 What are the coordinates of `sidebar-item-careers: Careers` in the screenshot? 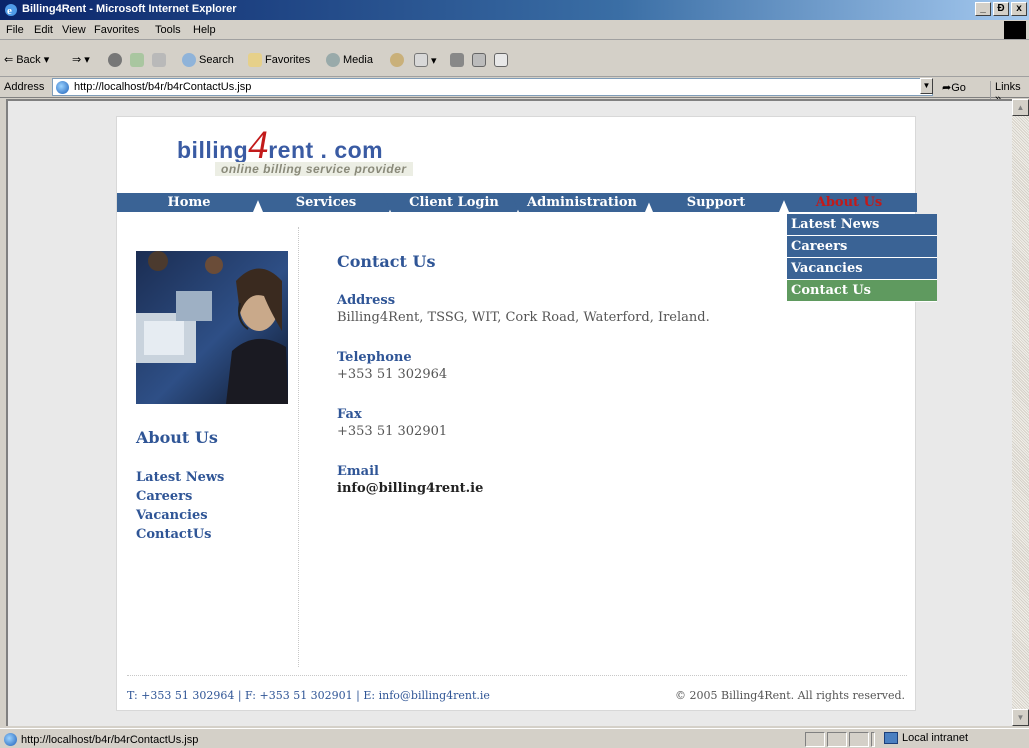 It's located at (180, 496).